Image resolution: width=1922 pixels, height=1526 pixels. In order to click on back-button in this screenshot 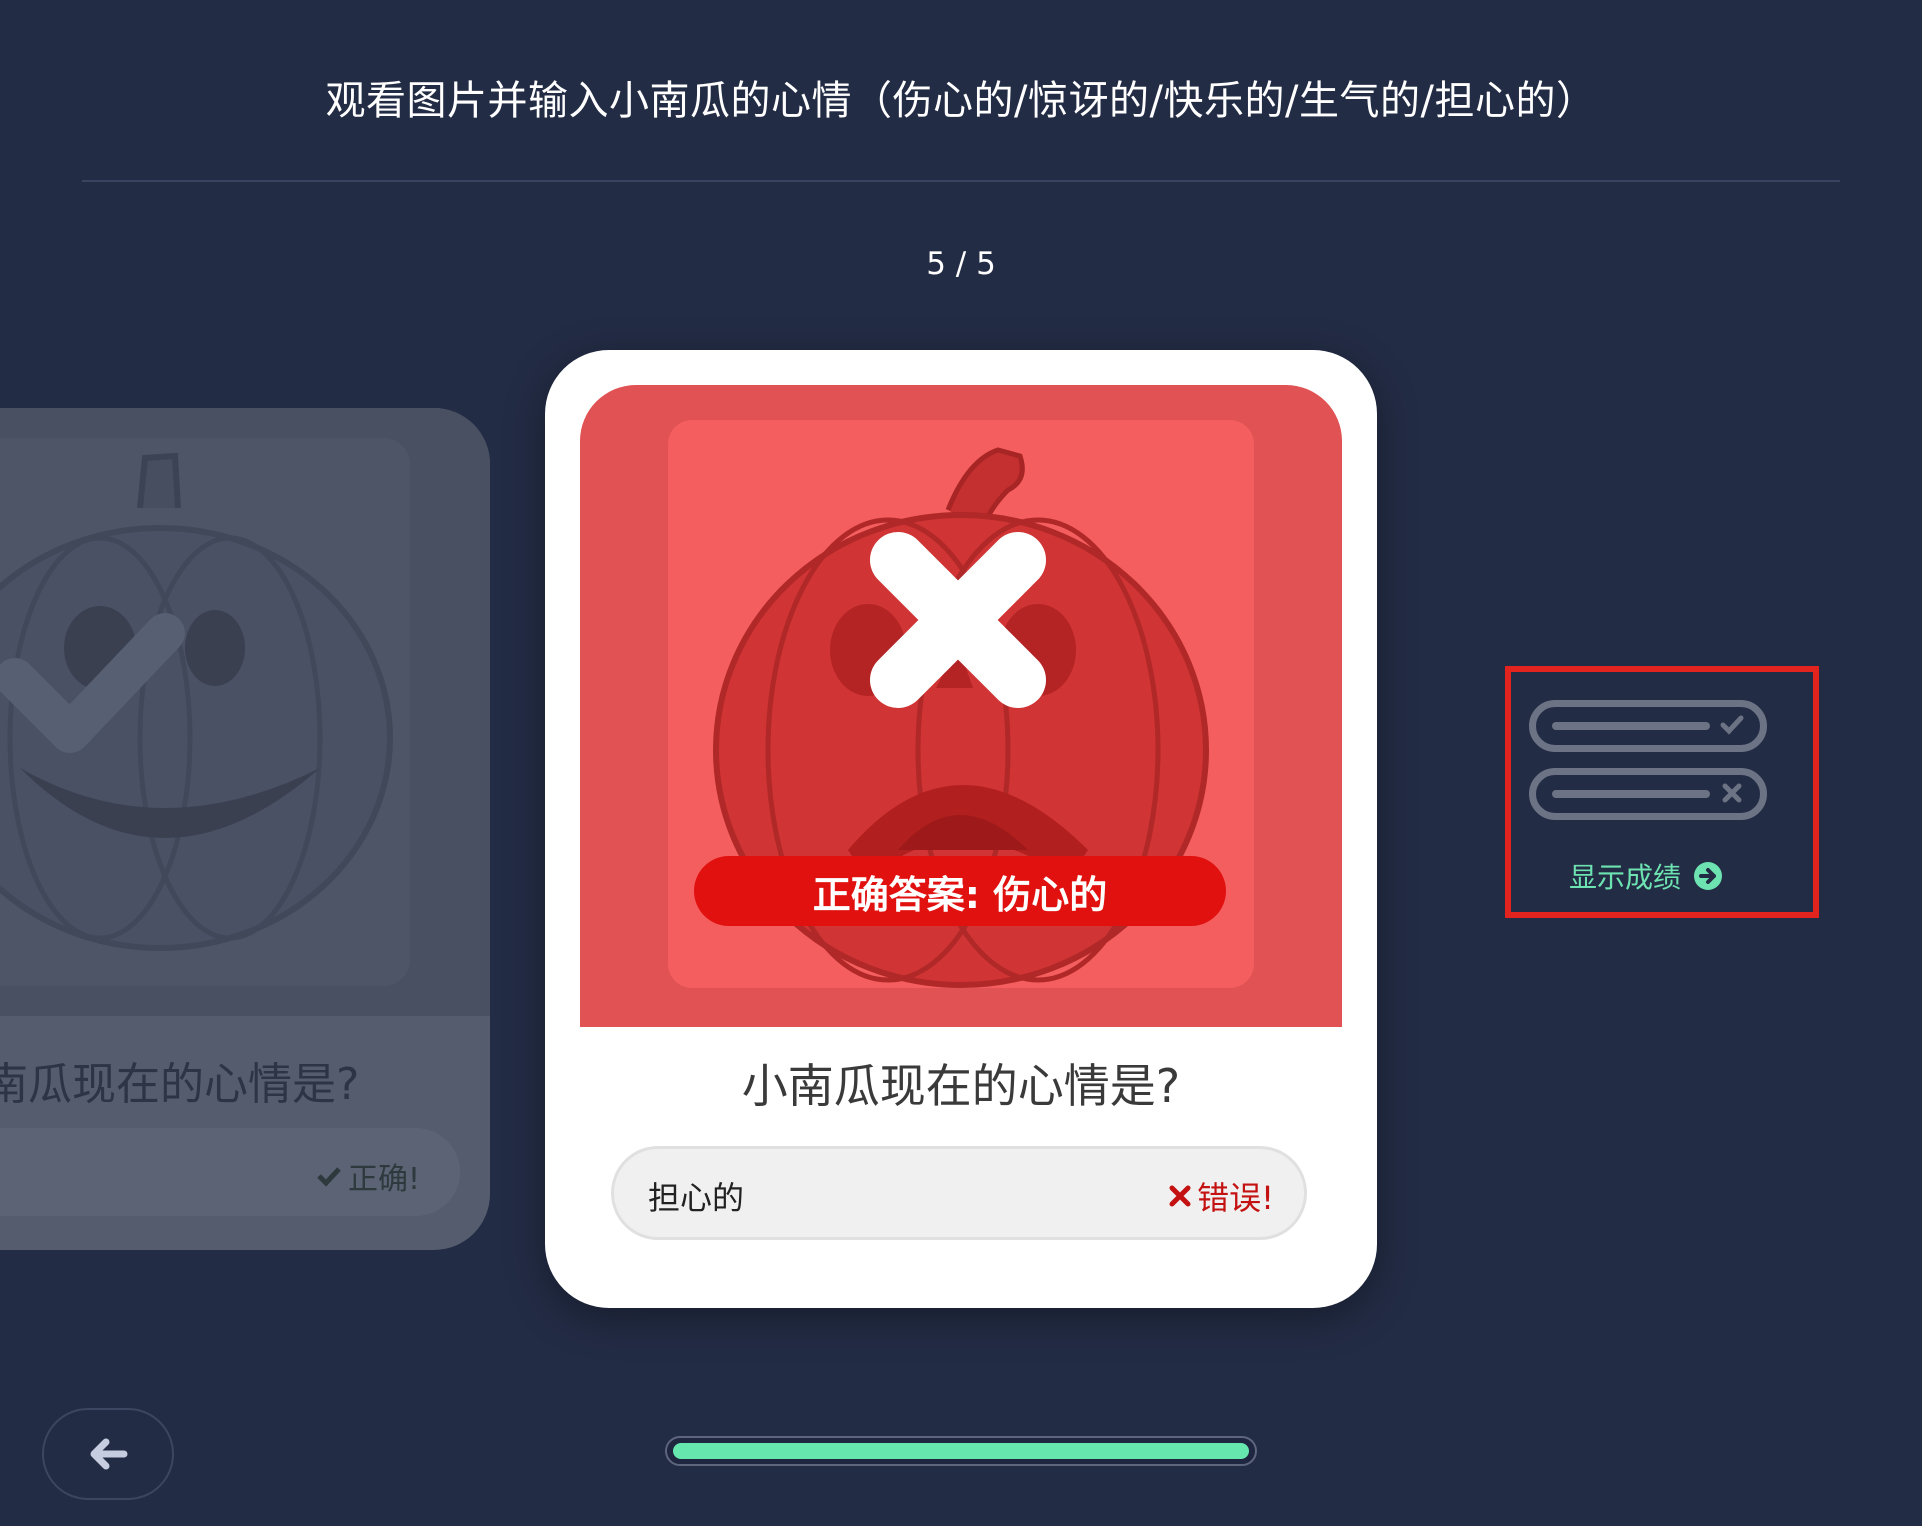, I will do `click(108, 1454)`.